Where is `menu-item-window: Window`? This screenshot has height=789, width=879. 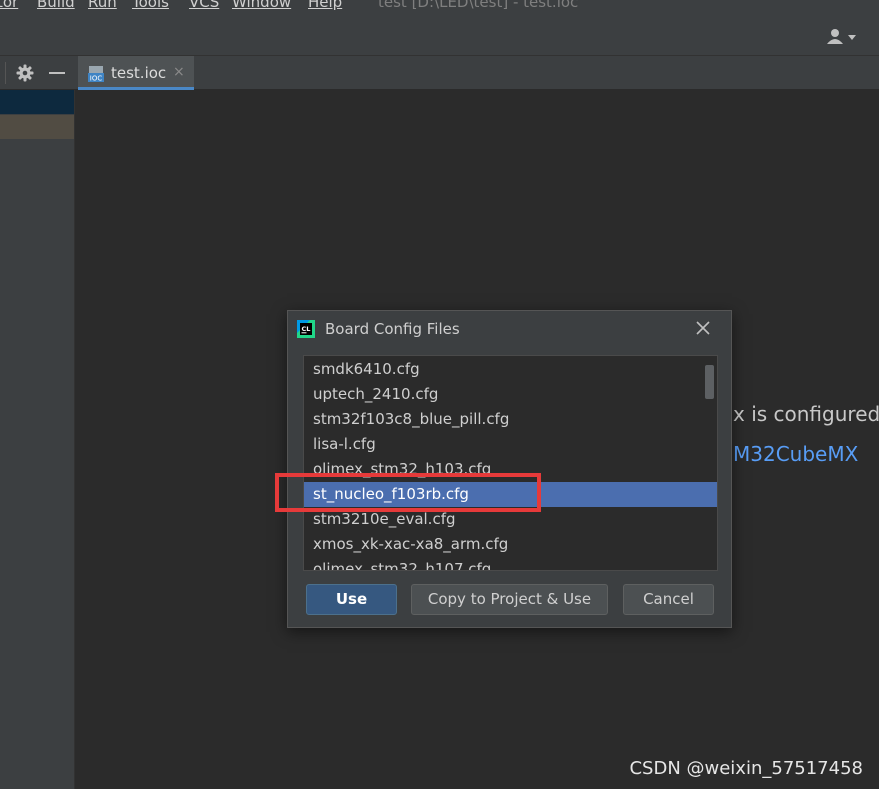
menu-item-window: Window is located at coordinates (261, 5).